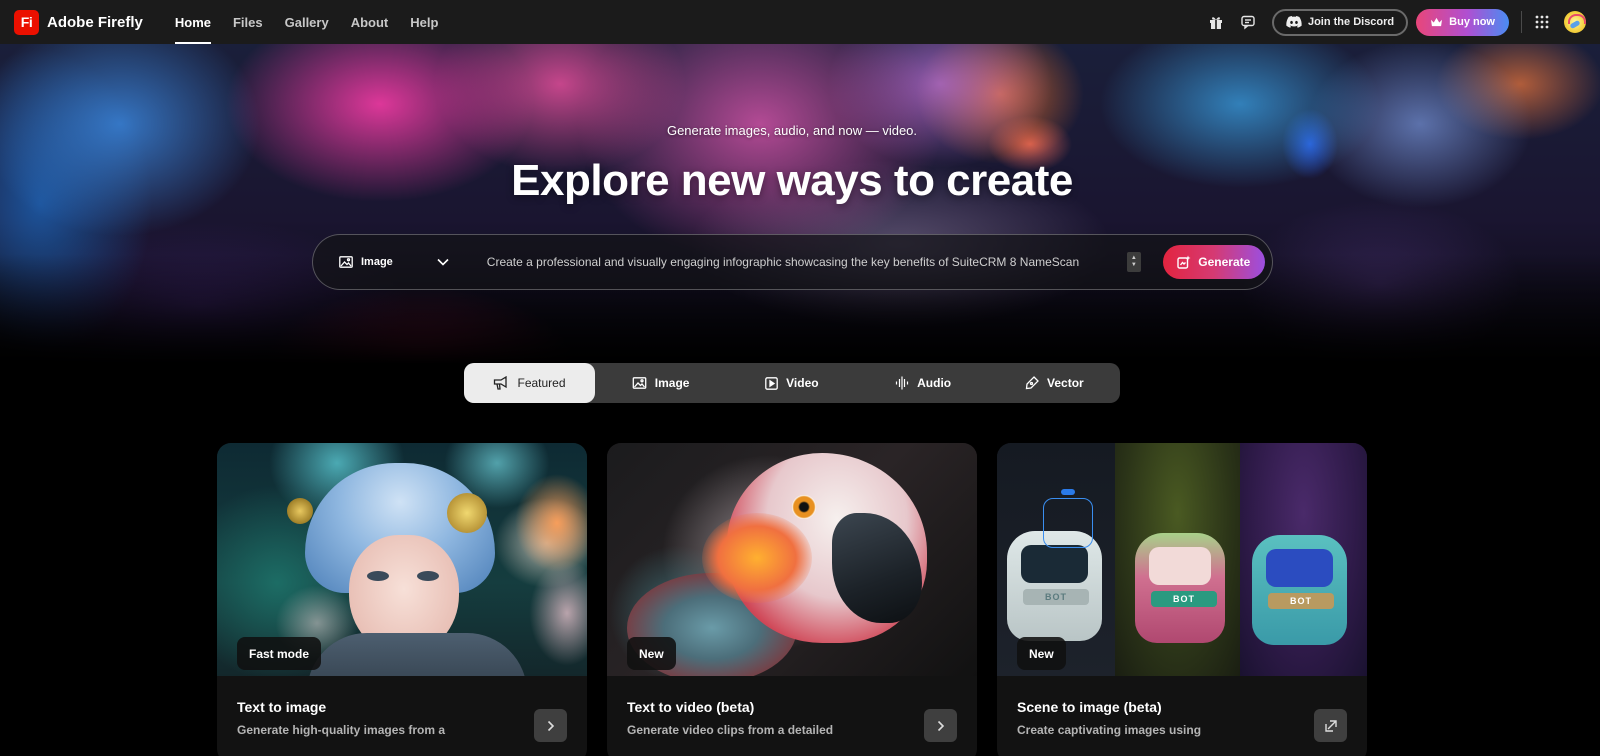 This screenshot has width=1600, height=756. Describe the element at coordinates (394, 262) in the screenshot. I see `content-type-dropdown: Image` at that location.